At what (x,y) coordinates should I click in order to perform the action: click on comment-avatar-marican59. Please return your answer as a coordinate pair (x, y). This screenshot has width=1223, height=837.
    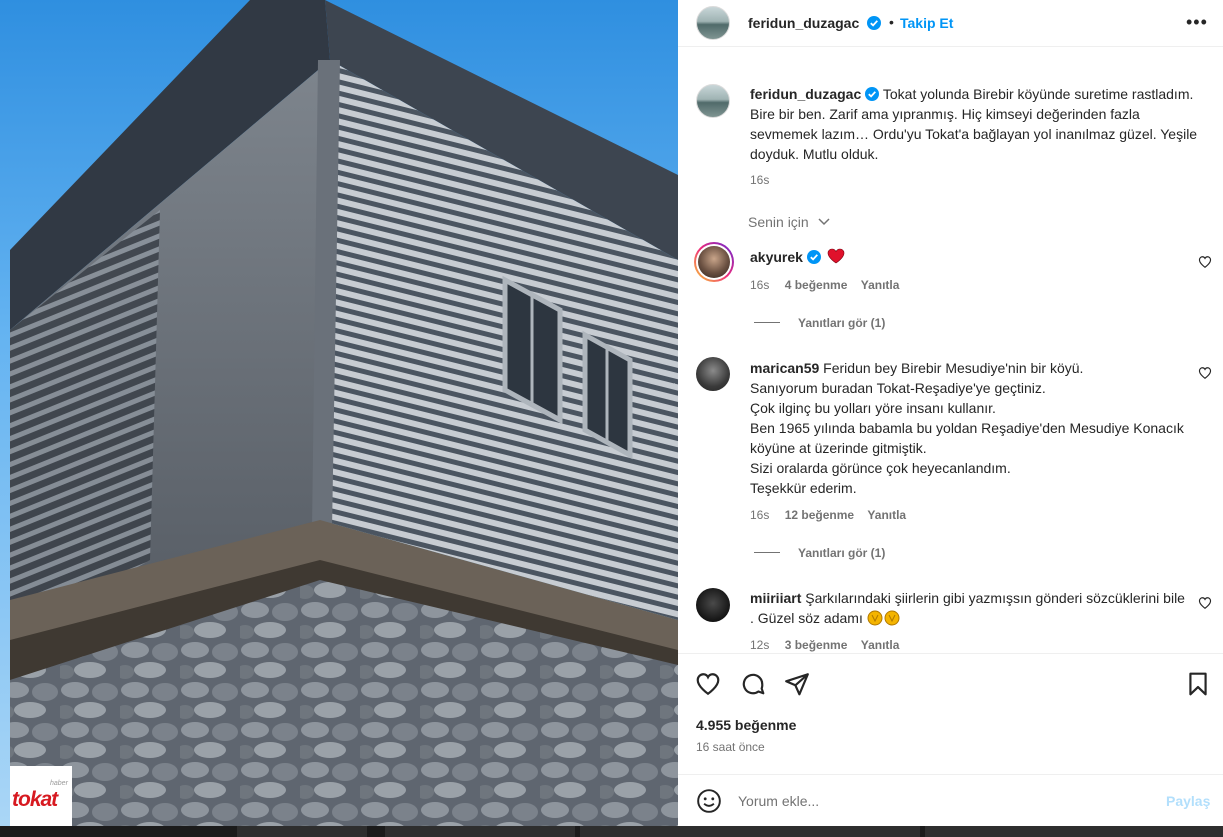
    Looking at the image, I should click on (713, 374).